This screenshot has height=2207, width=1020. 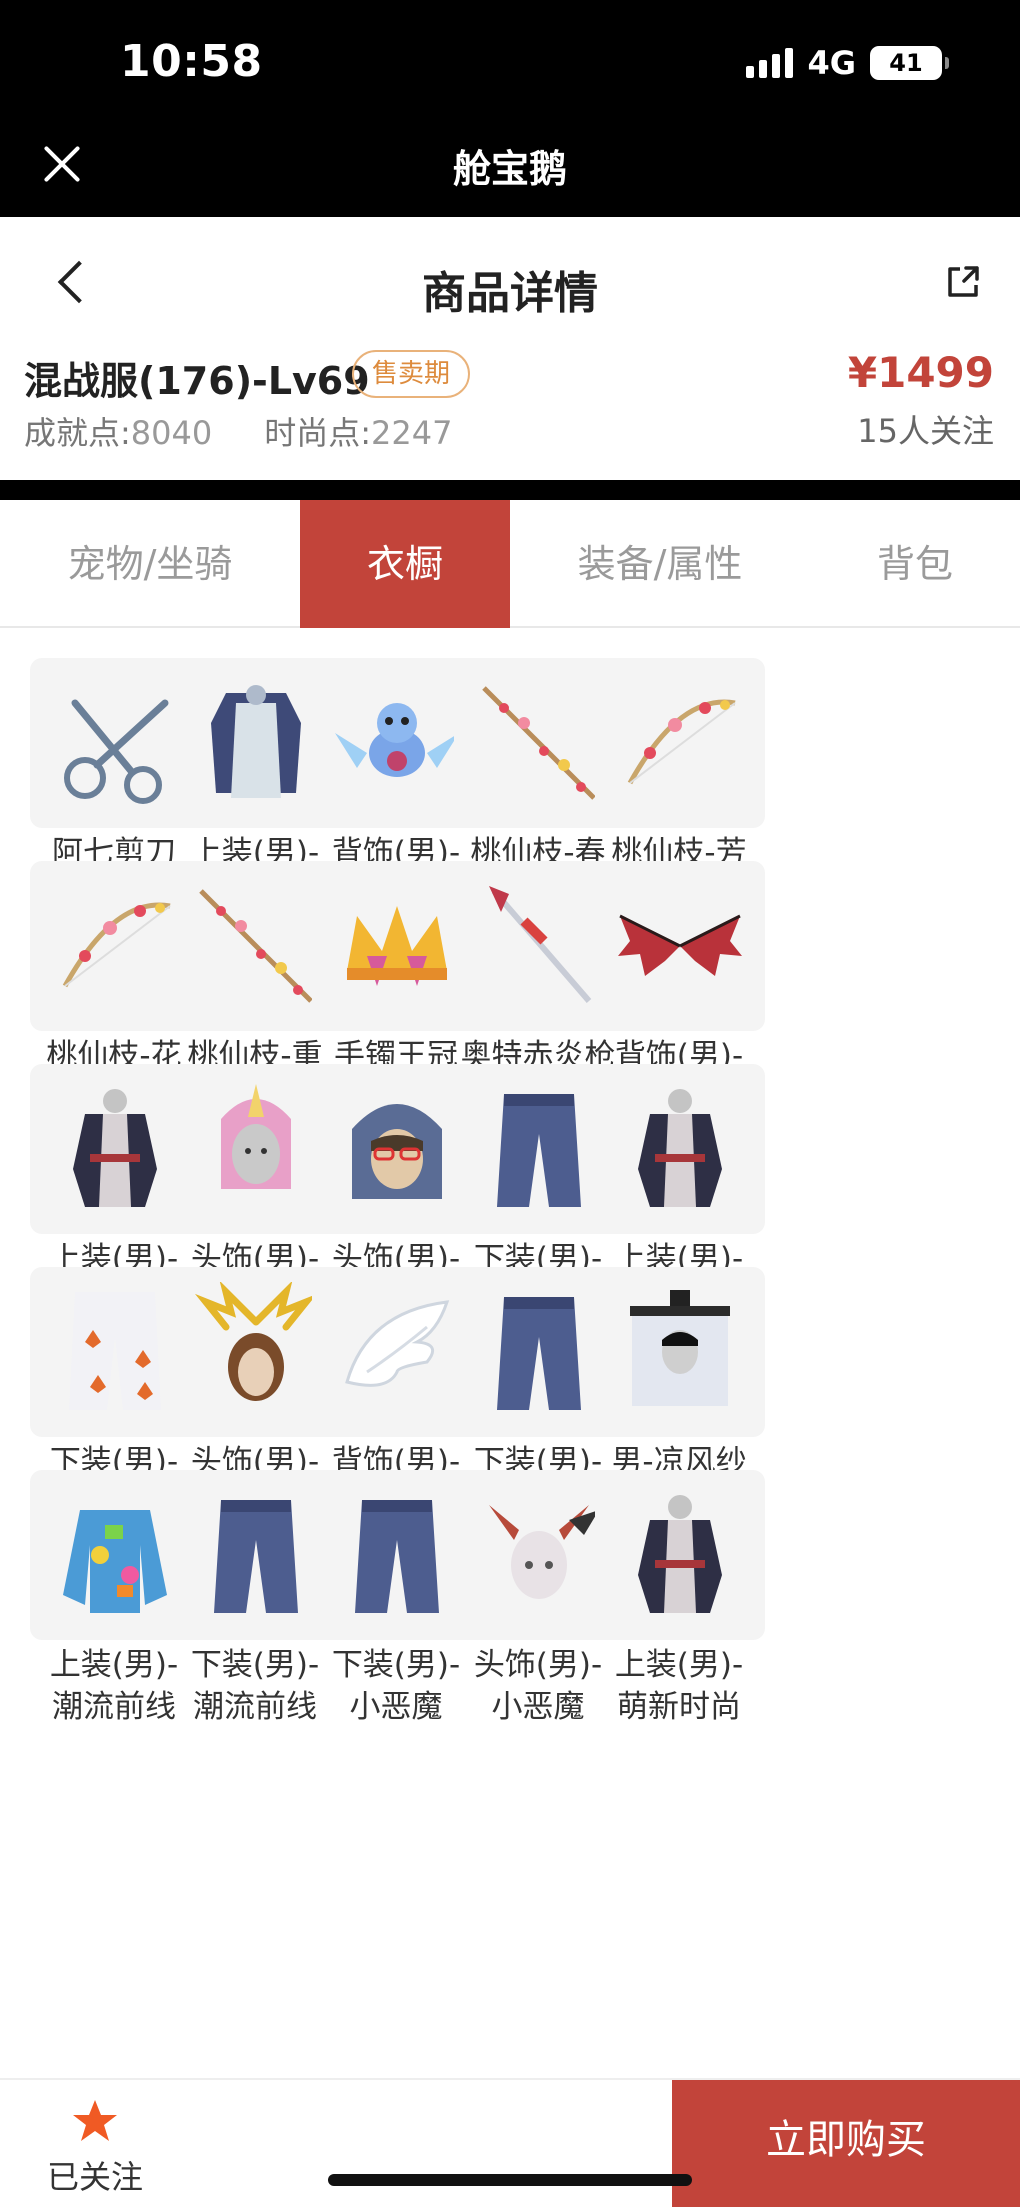 I want to click on follower-count: 15人关注, so click(x=925, y=431).